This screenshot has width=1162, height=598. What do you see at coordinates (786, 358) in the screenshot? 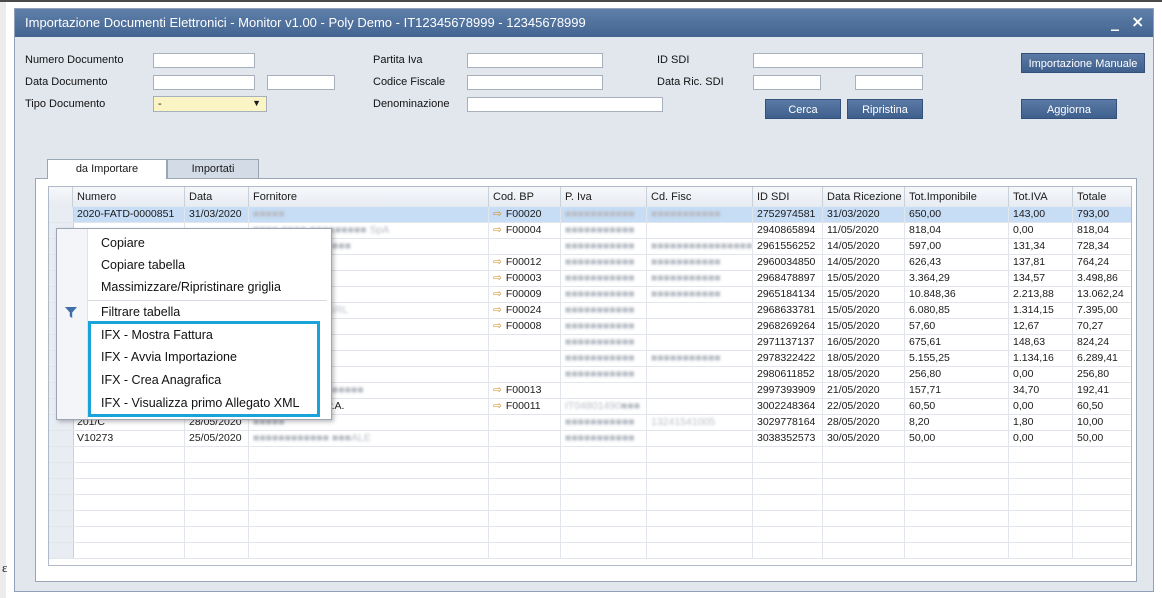
I see `cell-text: 2978322422` at bounding box center [786, 358].